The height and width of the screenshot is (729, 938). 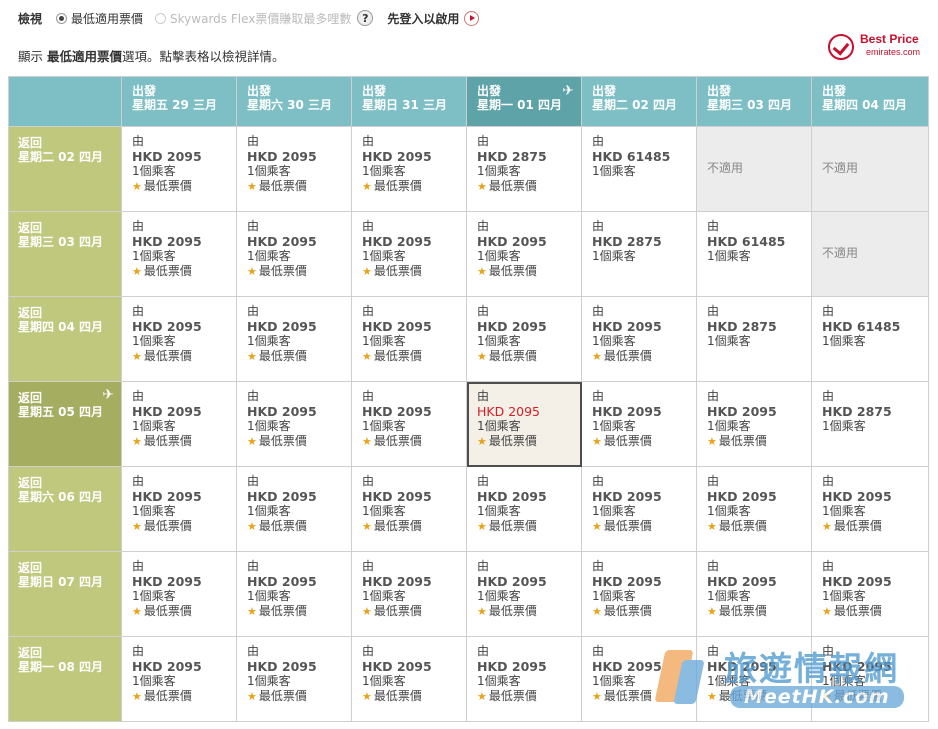 I want to click on return-header-4: 返回 星期六 06 四月, so click(x=65, y=509).